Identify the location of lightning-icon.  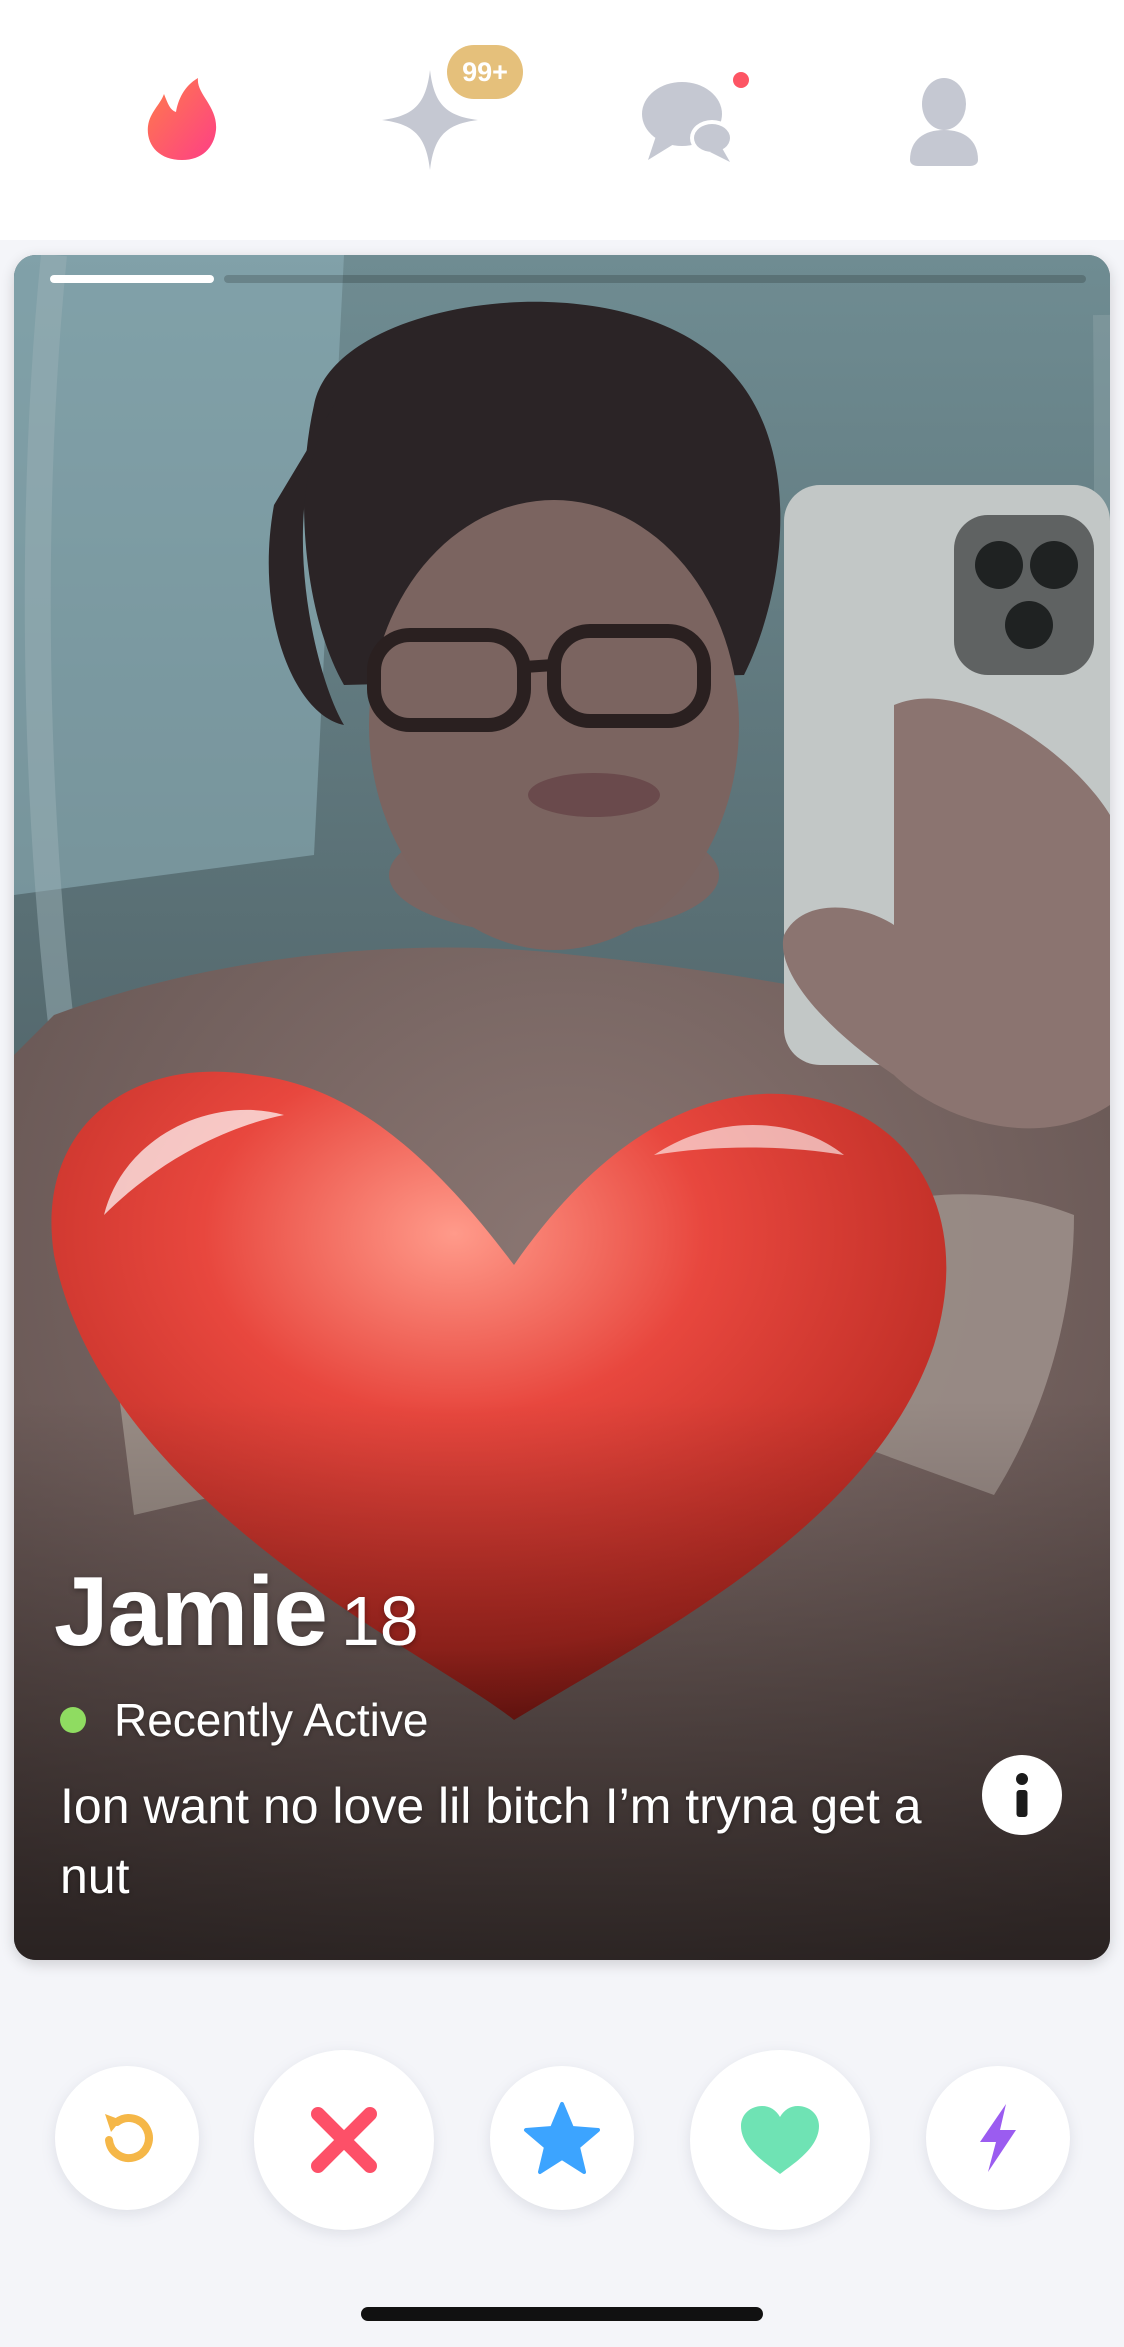
(998, 2138).